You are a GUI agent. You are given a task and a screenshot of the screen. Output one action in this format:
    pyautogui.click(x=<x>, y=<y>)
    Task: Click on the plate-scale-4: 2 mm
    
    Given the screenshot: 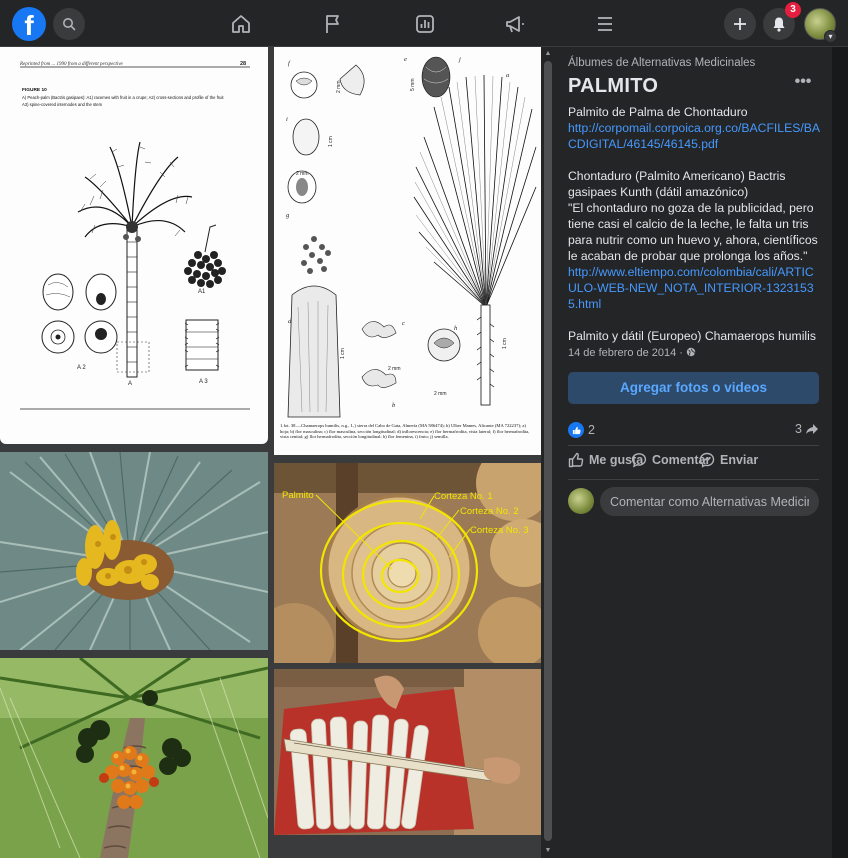 What is the action you would take?
    pyautogui.click(x=302, y=174)
    